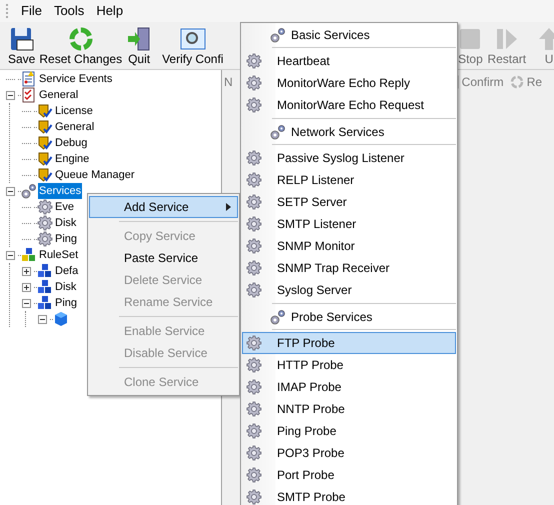 This screenshot has height=505, width=554. I want to click on menu-item: Add Service, so click(163, 207).